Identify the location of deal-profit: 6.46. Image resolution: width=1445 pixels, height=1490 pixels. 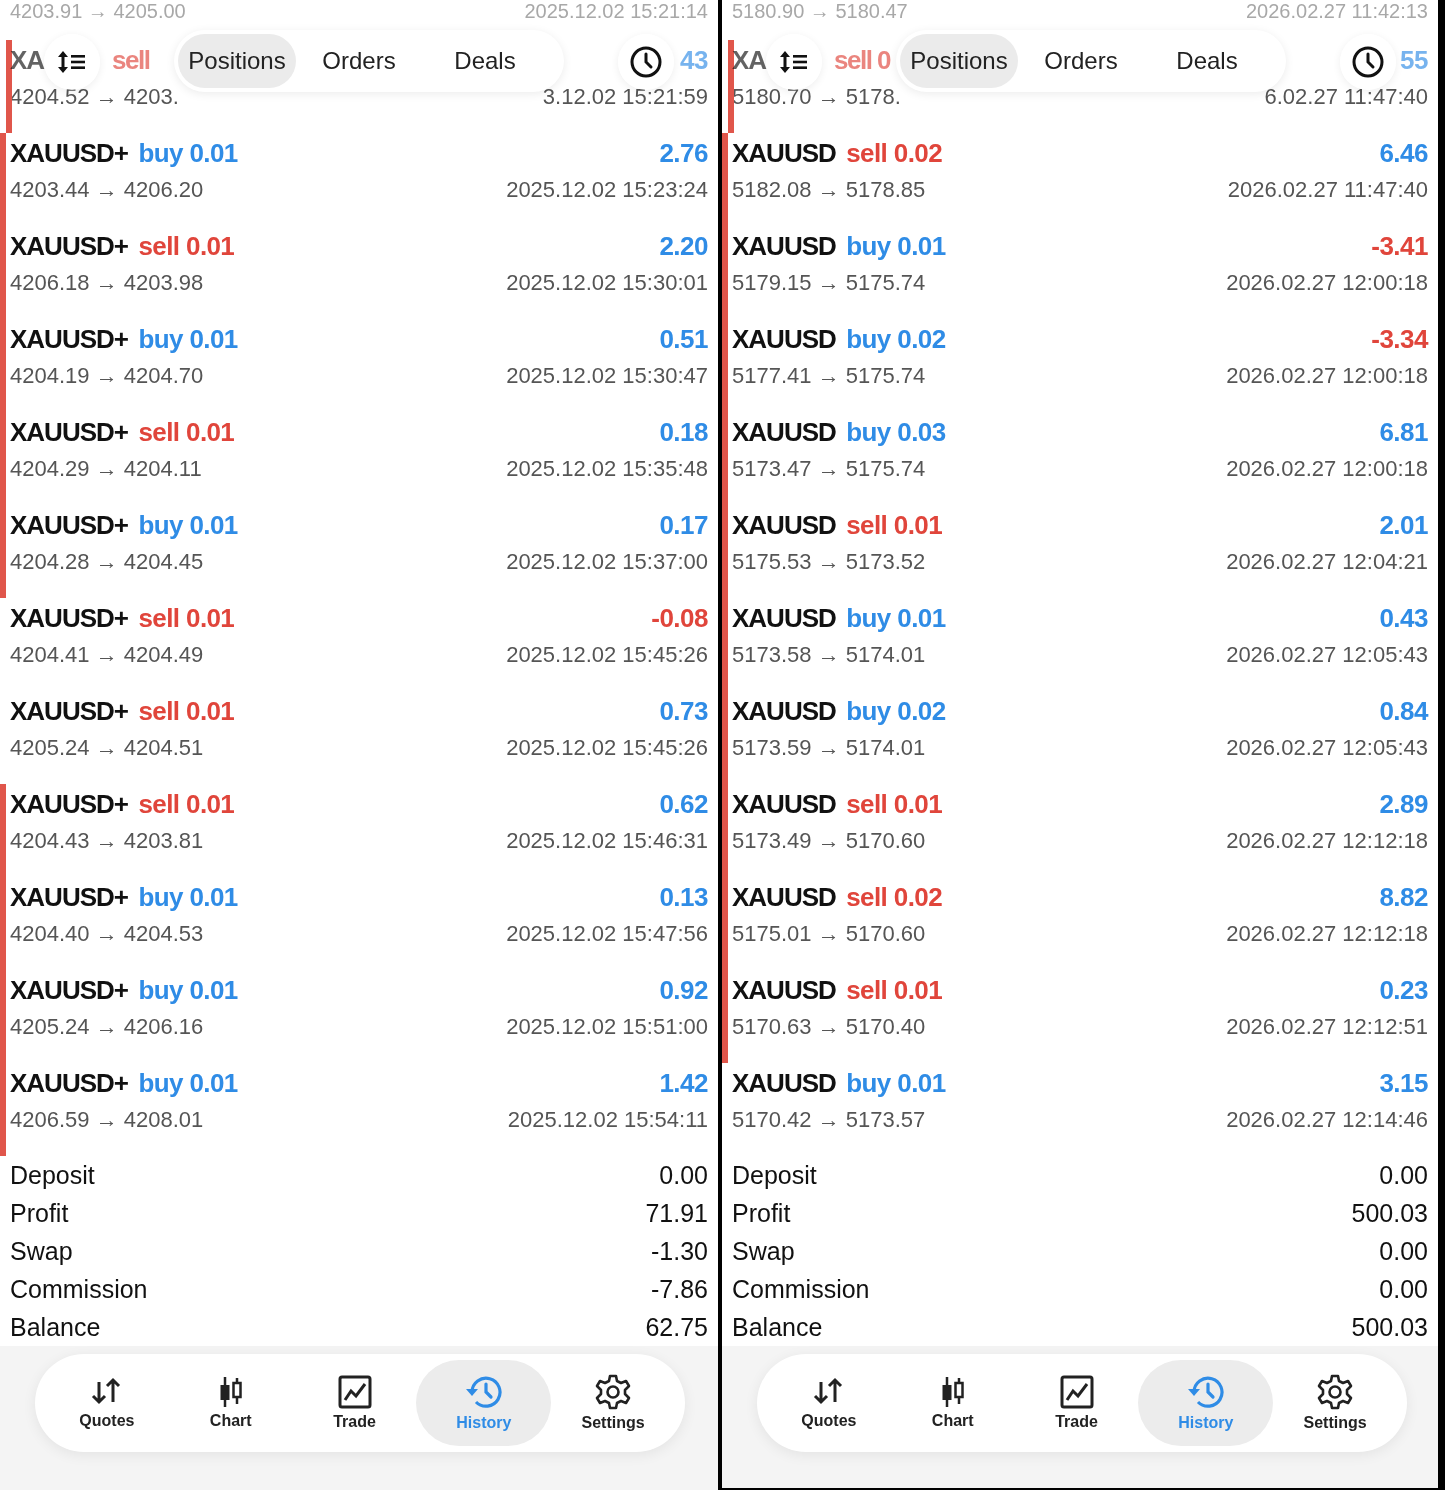
(1403, 153).